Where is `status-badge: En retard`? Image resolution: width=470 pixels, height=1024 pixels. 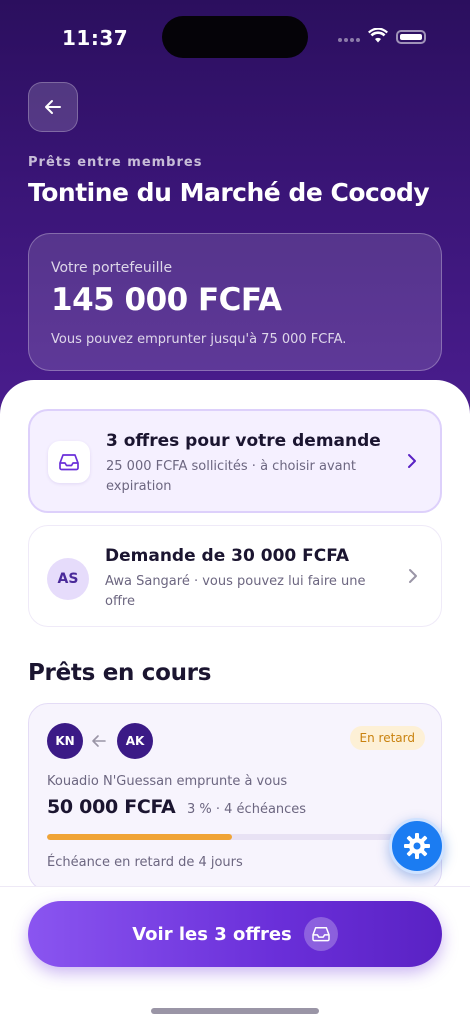 status-badge: En retard is located at coordinates (387, 738).